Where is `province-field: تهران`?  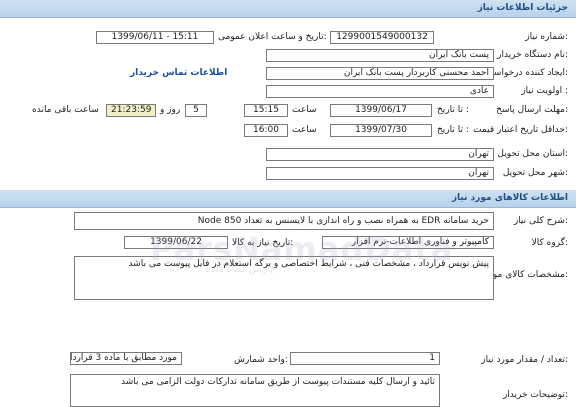 province-field: تهران is located at coordinates (380, 154).